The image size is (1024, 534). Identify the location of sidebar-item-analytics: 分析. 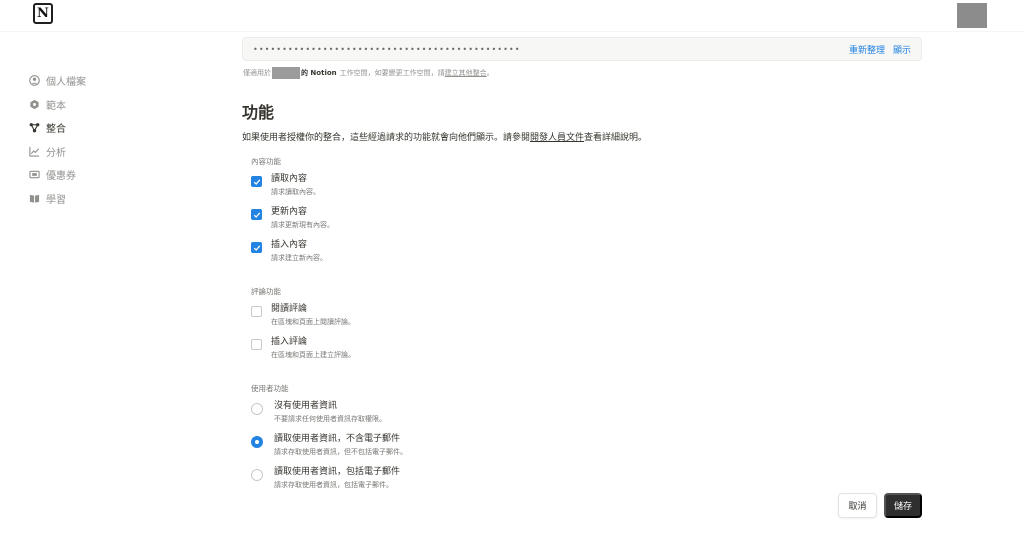
(118, 152).